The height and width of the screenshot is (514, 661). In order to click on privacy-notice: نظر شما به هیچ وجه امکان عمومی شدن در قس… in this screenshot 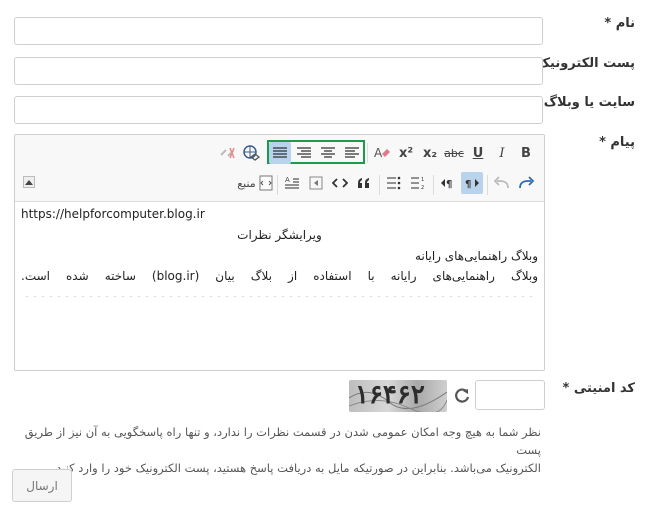, I will do `click(276, 450)`.